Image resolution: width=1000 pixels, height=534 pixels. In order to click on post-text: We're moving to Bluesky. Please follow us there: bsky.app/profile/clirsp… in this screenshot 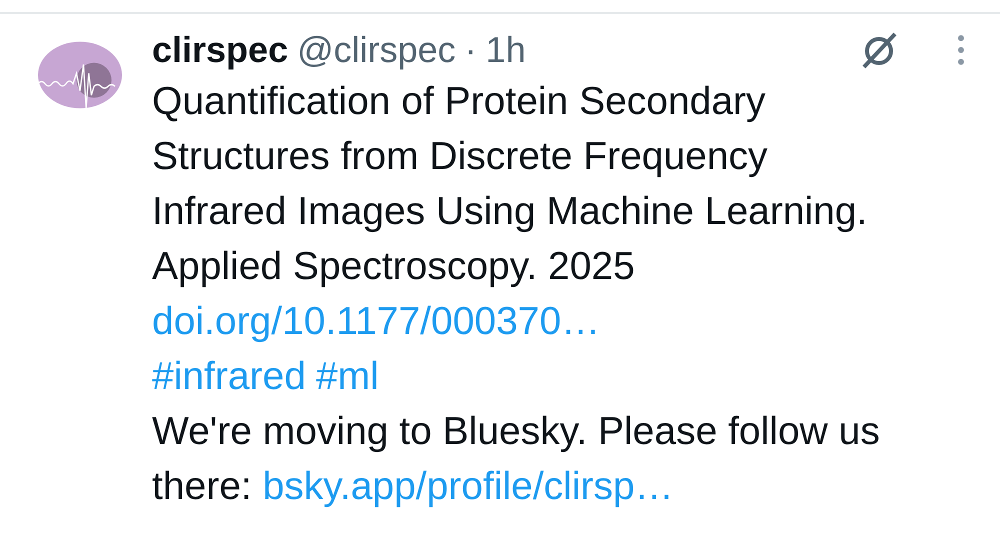, I will do `click(516, 459)`.